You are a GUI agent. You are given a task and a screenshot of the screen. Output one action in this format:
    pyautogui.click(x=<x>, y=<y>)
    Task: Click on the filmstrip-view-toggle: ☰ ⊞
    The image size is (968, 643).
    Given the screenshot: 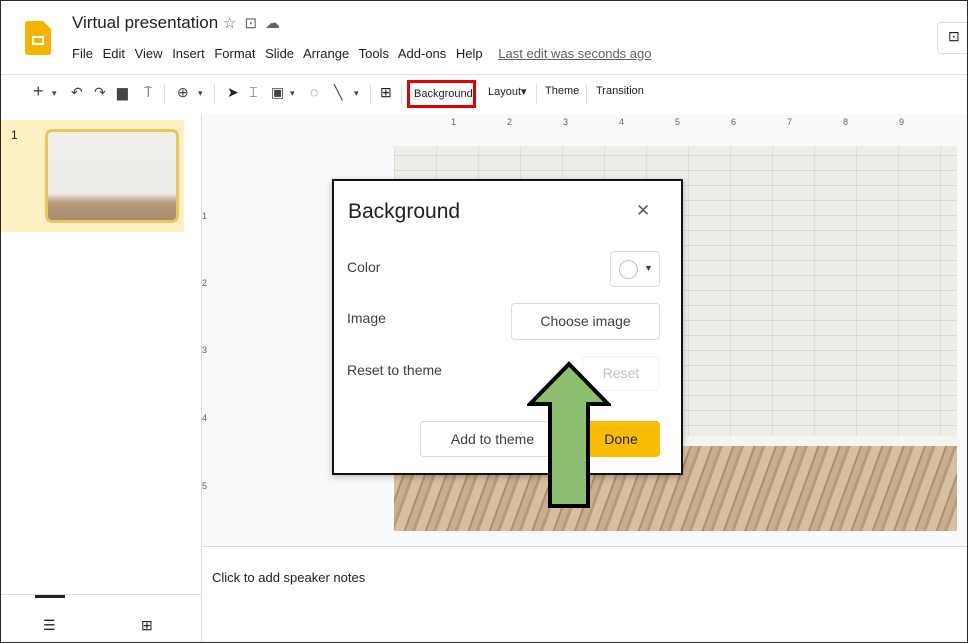 What is the action you would take?
    pyautogui.click(x=101, y=618)
    